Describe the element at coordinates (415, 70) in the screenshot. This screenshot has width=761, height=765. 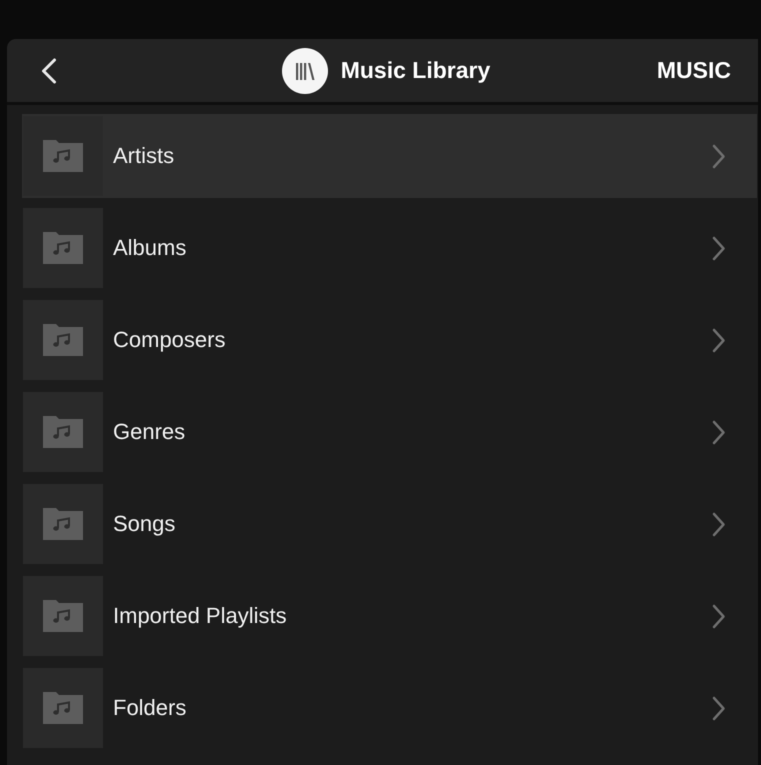
I see `window-title: Music Library` at that location.